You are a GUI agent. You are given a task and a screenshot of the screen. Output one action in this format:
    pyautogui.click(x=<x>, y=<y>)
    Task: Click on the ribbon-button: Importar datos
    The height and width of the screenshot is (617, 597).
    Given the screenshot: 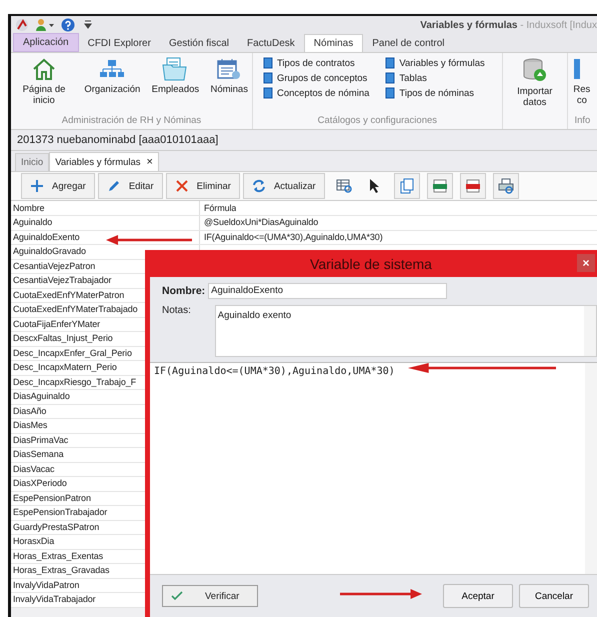 What is the action you would take?
    pyautogui.click(x=534, y=85)
    